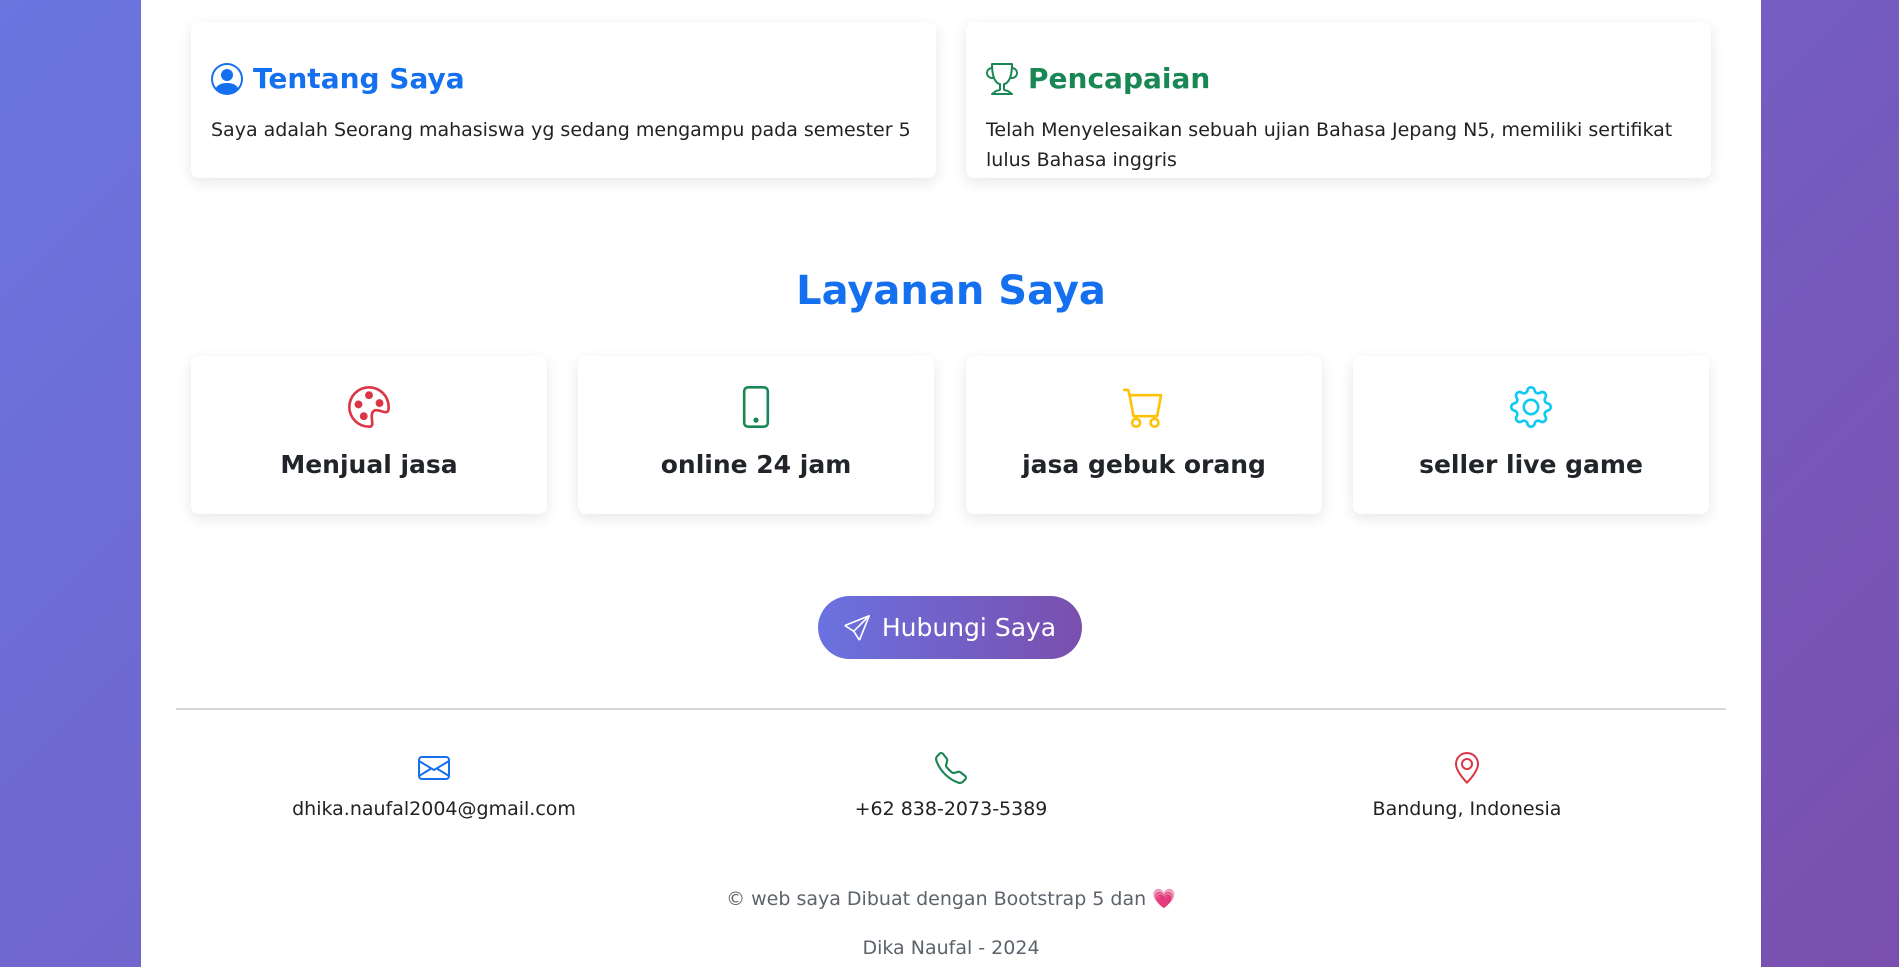  Describe the element at coordinates (951, 291) in the screenshot. I see `services-title: Layanan Saya` at that location.